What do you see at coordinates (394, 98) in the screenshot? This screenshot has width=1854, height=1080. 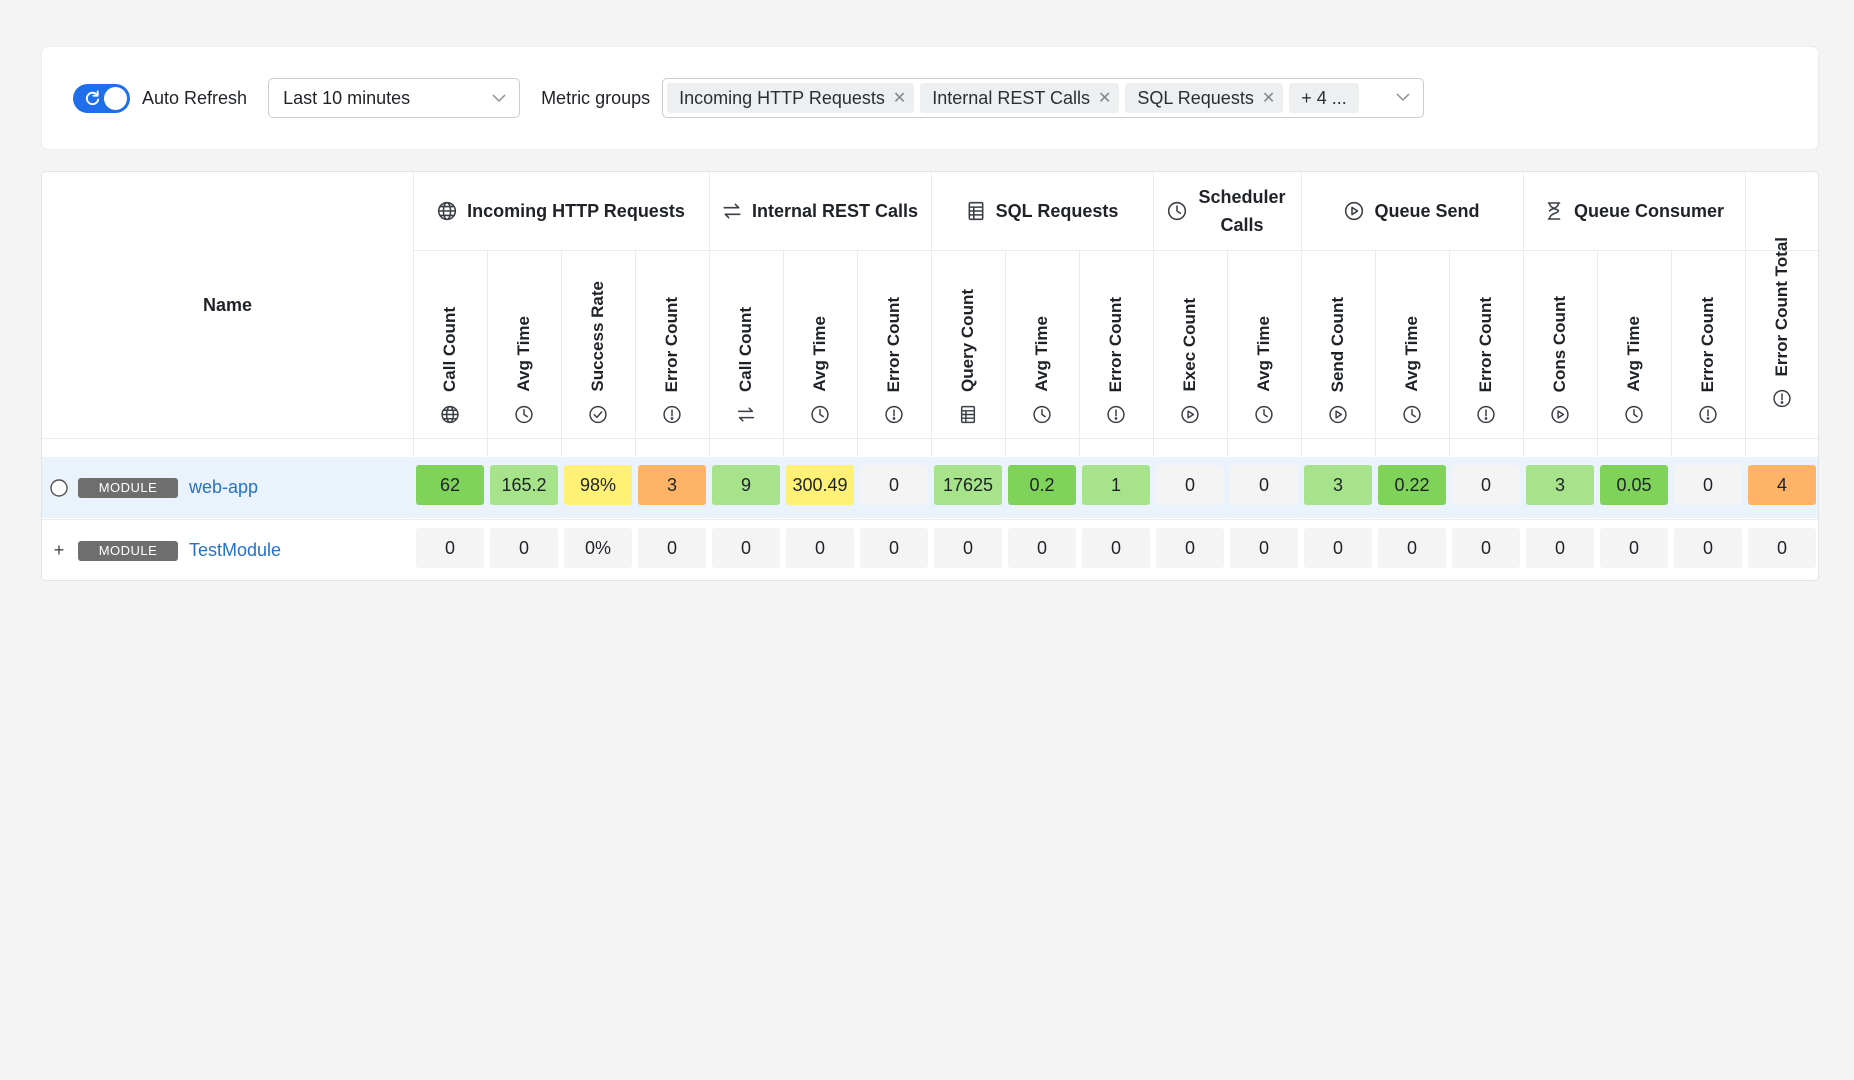 I see `time-range-select: Last 10 minutes` at bounding box center [394, 98].